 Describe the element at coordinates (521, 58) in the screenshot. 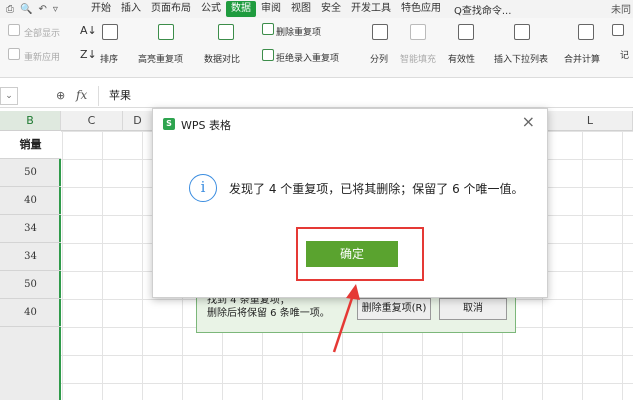

I see `insert-dropdown-button: 插入下拉列表` at that location.